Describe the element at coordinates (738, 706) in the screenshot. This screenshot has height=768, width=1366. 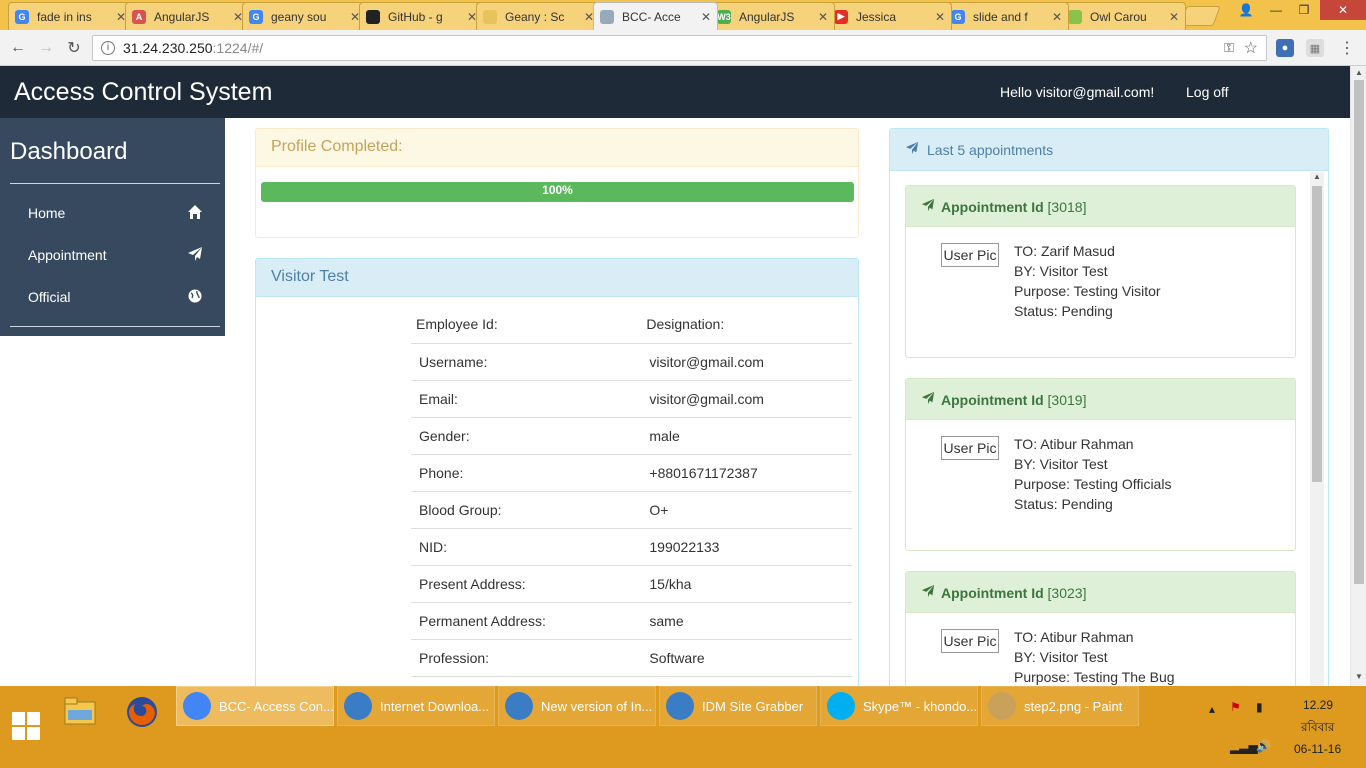
I see `taskbar-item: IDM Site Grabber` at that location.